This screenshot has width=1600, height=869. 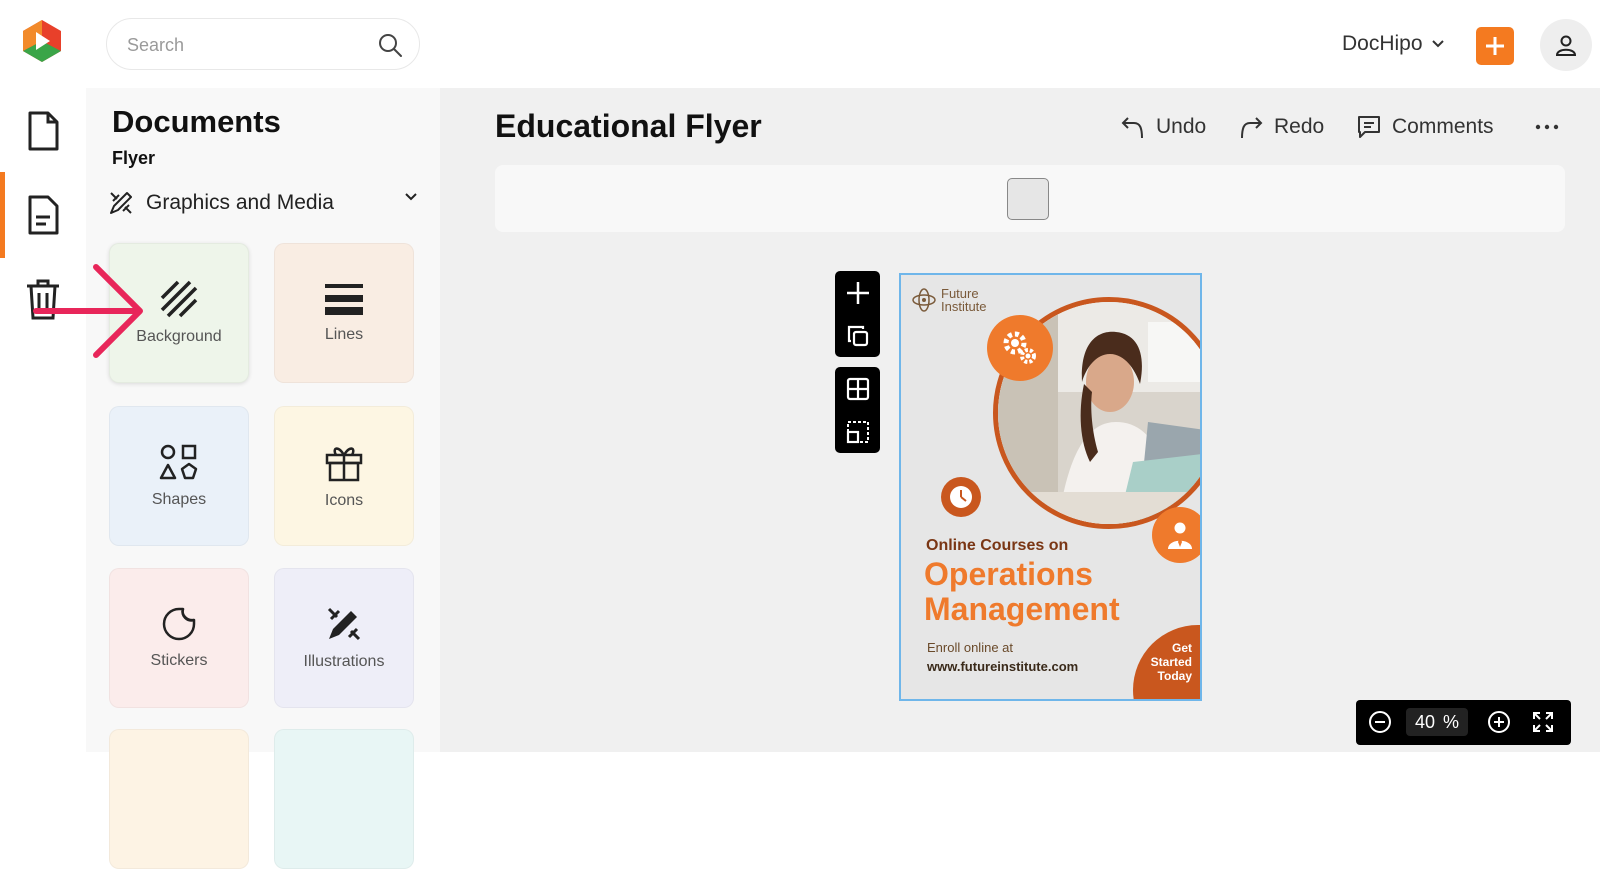 What do you see at coordinates (857, 410) in the screenshot?
I see `page-tools-bottom` at bounding box center [857, 410].